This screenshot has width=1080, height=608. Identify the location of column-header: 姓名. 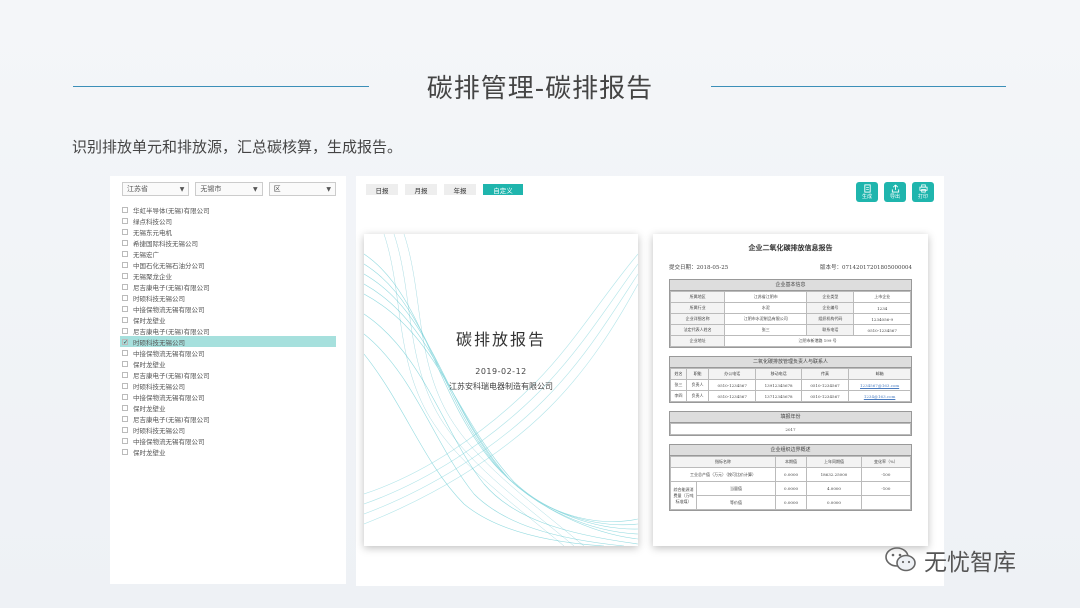
(678, 374).